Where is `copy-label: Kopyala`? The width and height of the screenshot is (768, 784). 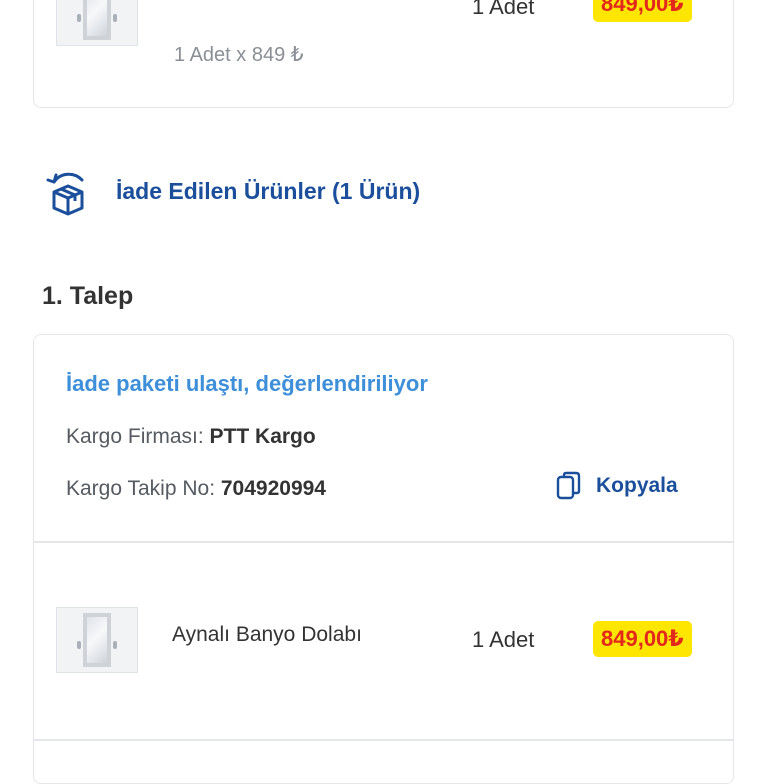
copy-label: Kopyala is located at coordinates (637, 485).